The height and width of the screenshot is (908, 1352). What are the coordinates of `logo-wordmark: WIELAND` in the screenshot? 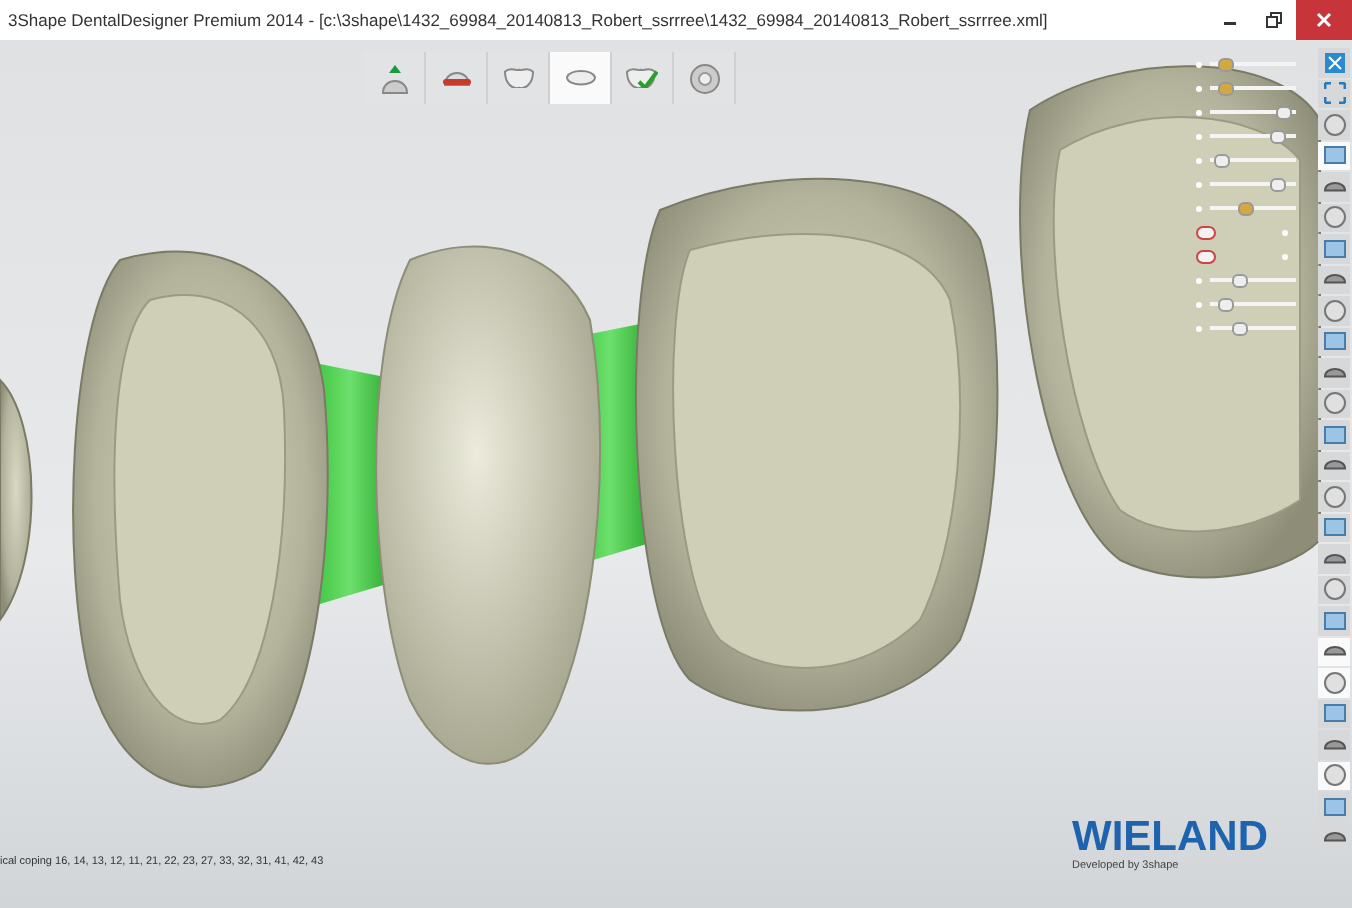 It's located at (1170, 838).